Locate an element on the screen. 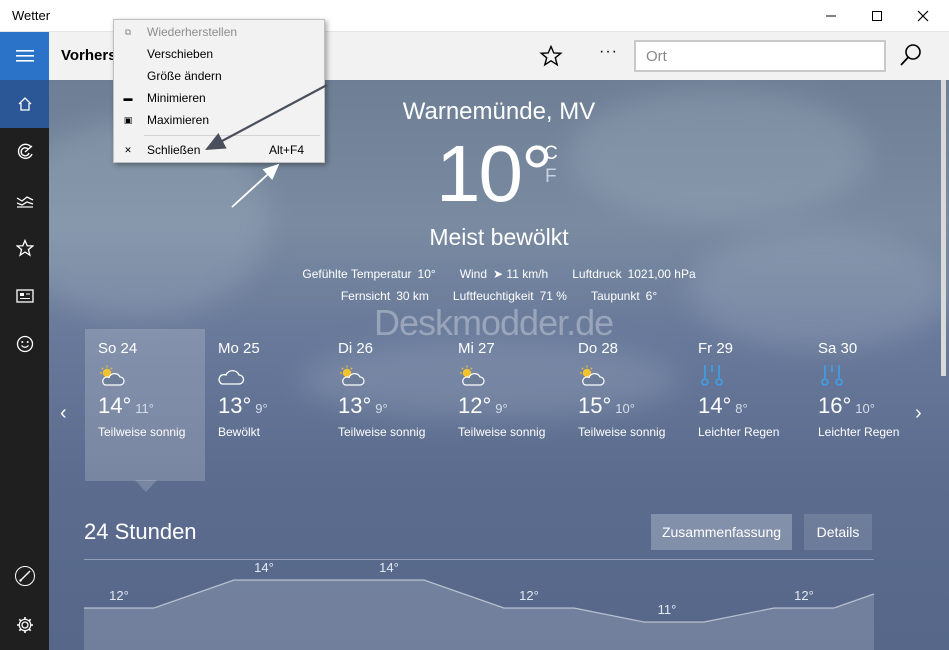 This screenshot has height=650, width=949. menu-item-label: Maximieren is located at coordinates (178, 120).